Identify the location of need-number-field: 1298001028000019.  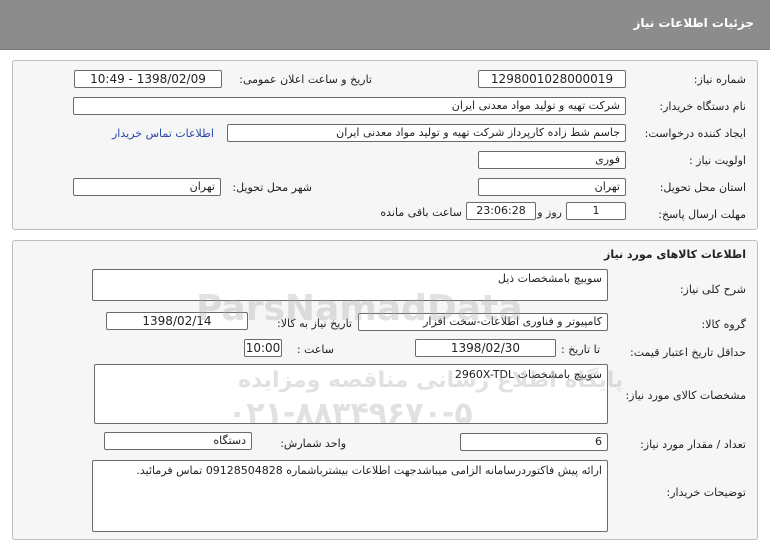
(552, 79).